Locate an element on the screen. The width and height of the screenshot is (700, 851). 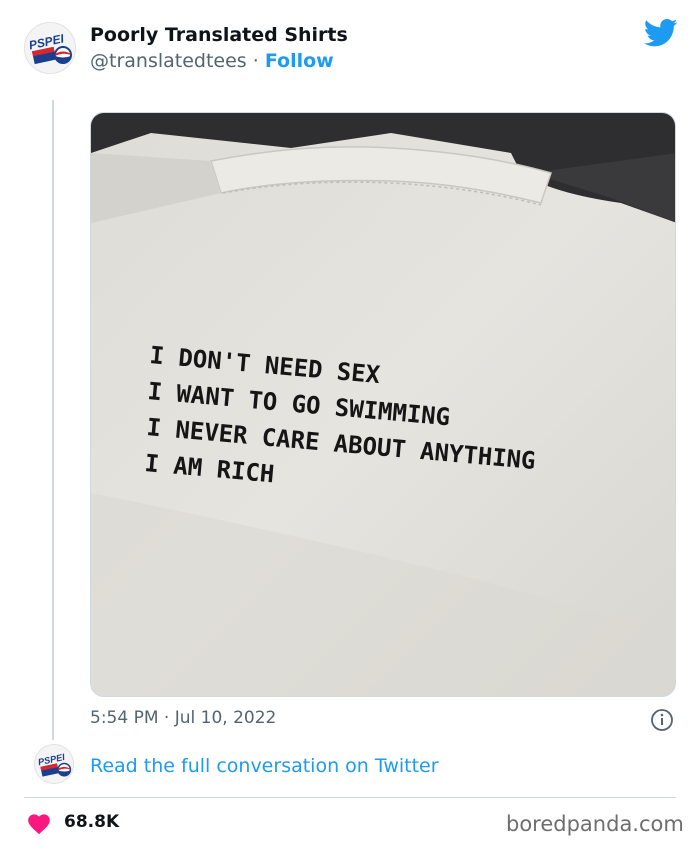
avatar-small: PSPEI is located at coordinates (54, 764).